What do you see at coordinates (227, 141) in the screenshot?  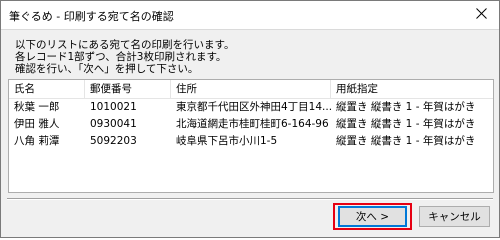 I see `cell-address: 岐阜県下呂市小川1-5` at bounding box center [227, 141].